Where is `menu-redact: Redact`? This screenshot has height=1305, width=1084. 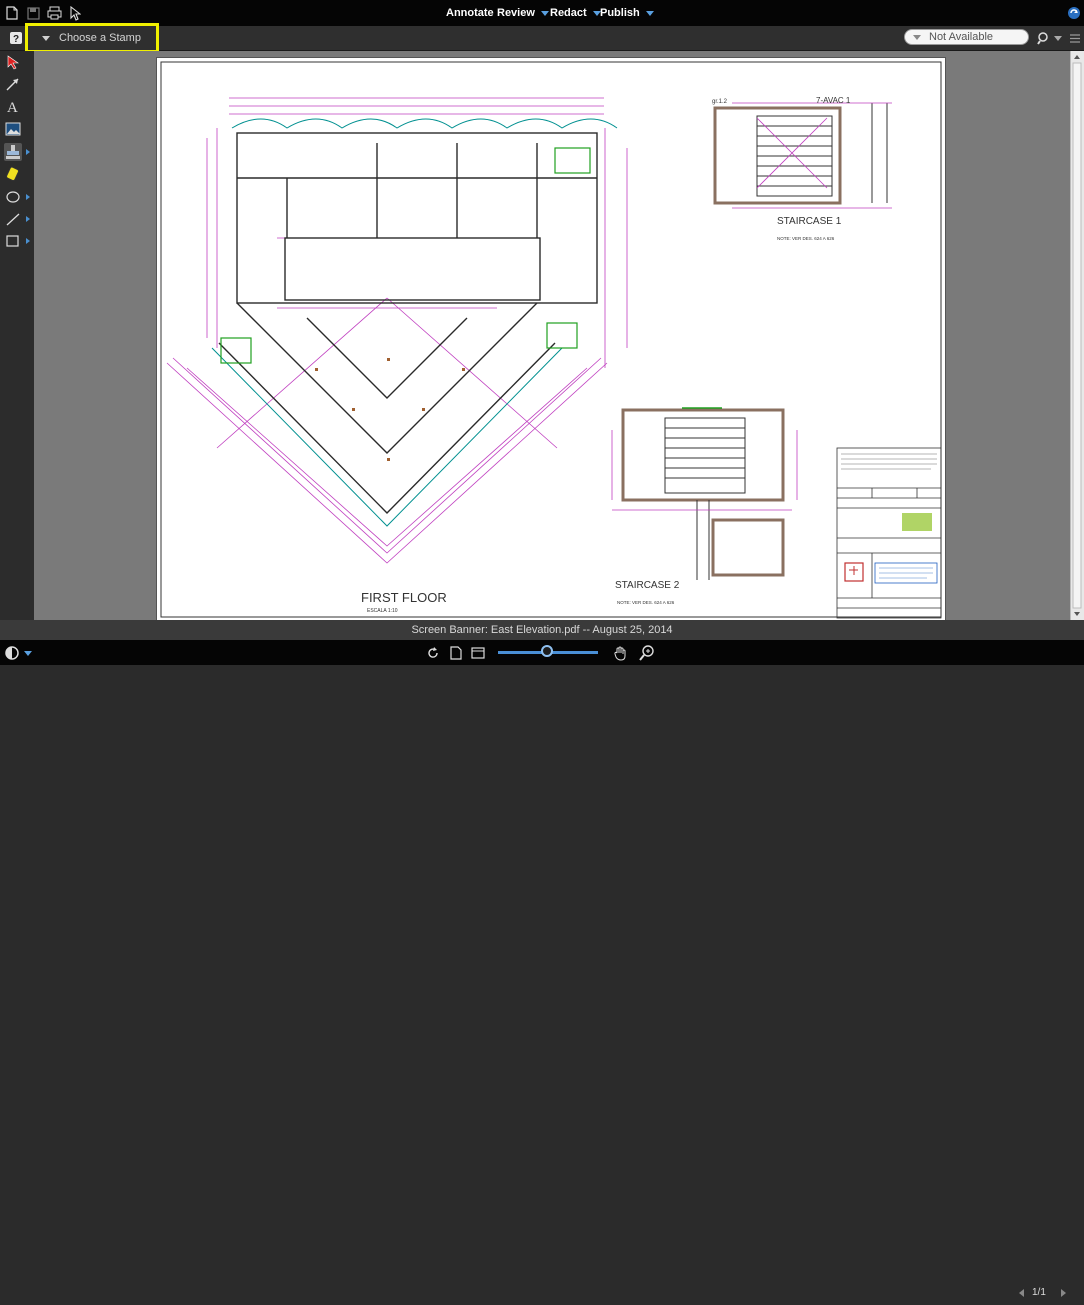 menu-redact: Redact is located at coordinates (575, 13).